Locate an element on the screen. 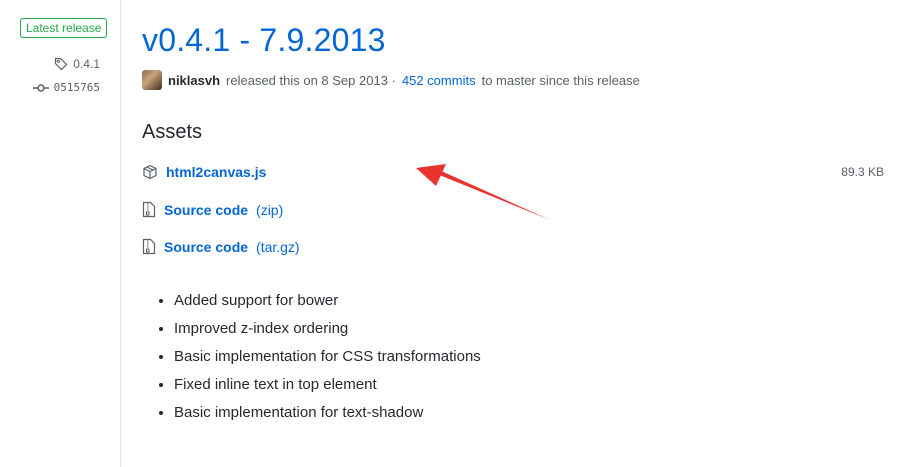 The width and height of the screenshot is (900, 467). release-title: v0.4.1 - 7.9.2013 is located at coordinates (264, 40).